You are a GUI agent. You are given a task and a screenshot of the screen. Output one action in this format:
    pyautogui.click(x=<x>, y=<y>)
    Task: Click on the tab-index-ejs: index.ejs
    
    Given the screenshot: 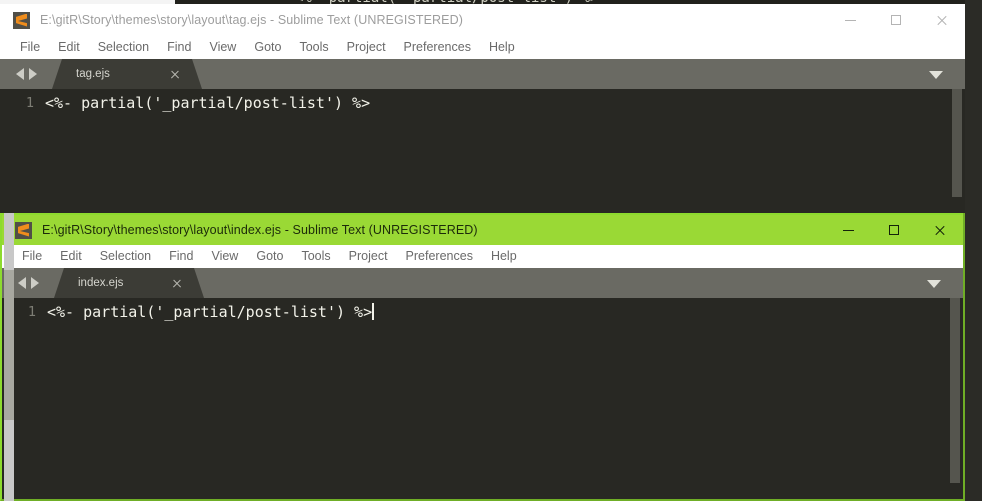 What is the action you would take?
    pyautogui.click(x=129, y=283)
    